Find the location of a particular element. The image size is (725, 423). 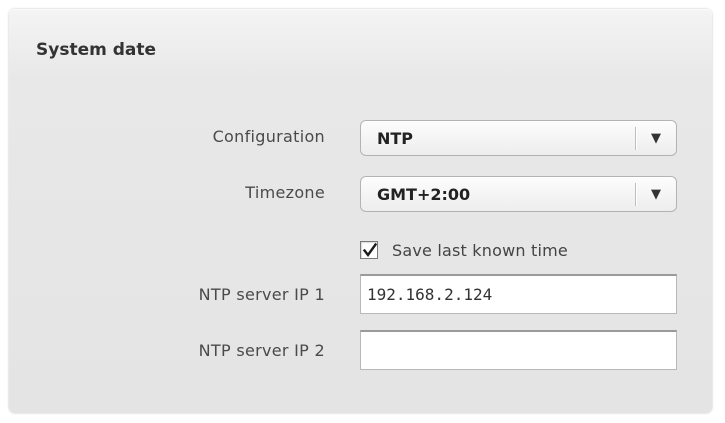

save-last-known-time-option: Save last known time is located at coordinates (464, 250).